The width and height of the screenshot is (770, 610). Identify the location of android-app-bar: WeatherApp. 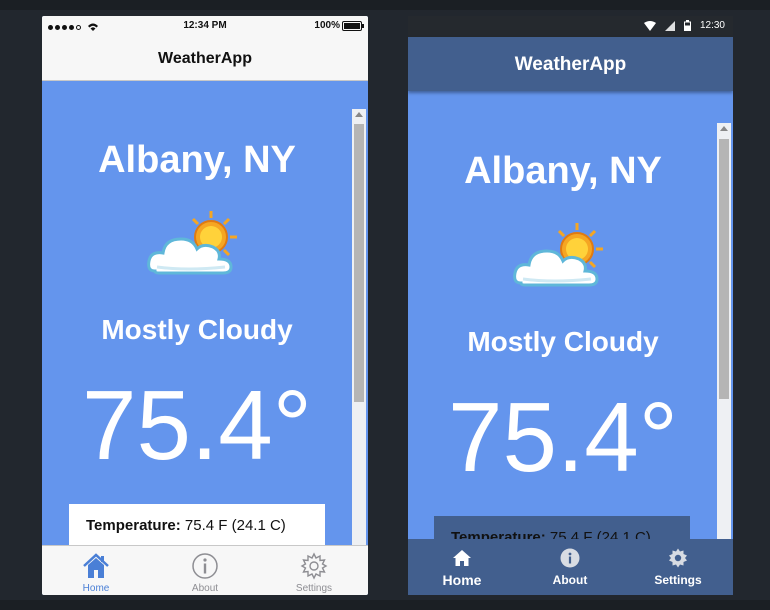
(570, 64).